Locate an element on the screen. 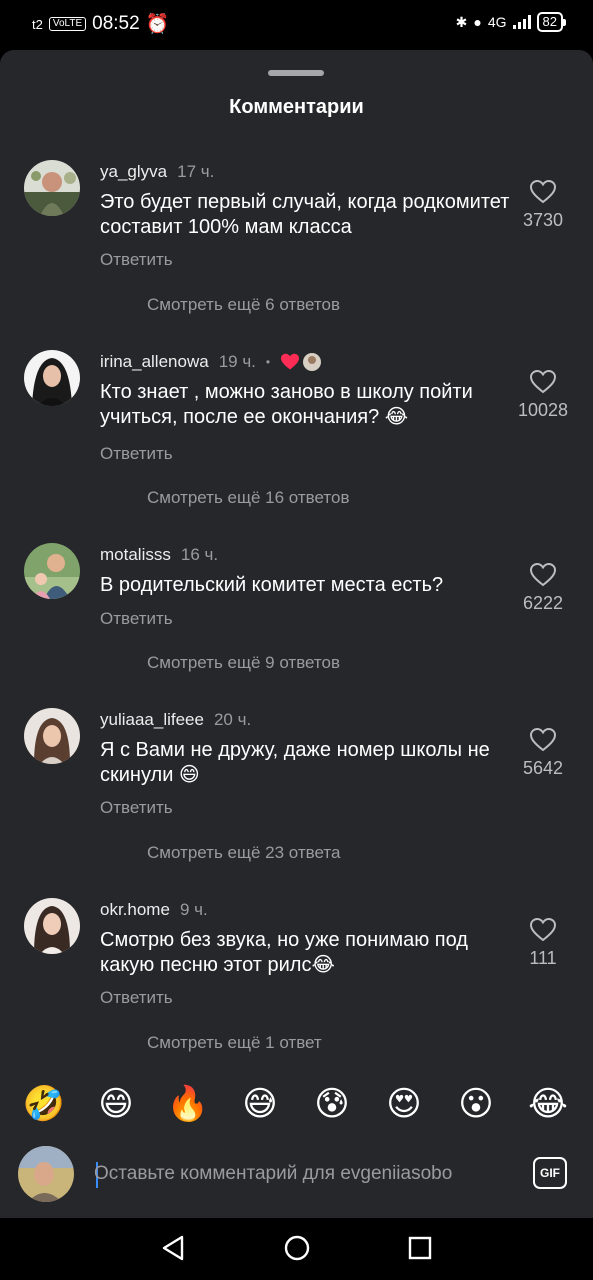  alarm-icon: ⏰ is located at coordinates (157, 24).